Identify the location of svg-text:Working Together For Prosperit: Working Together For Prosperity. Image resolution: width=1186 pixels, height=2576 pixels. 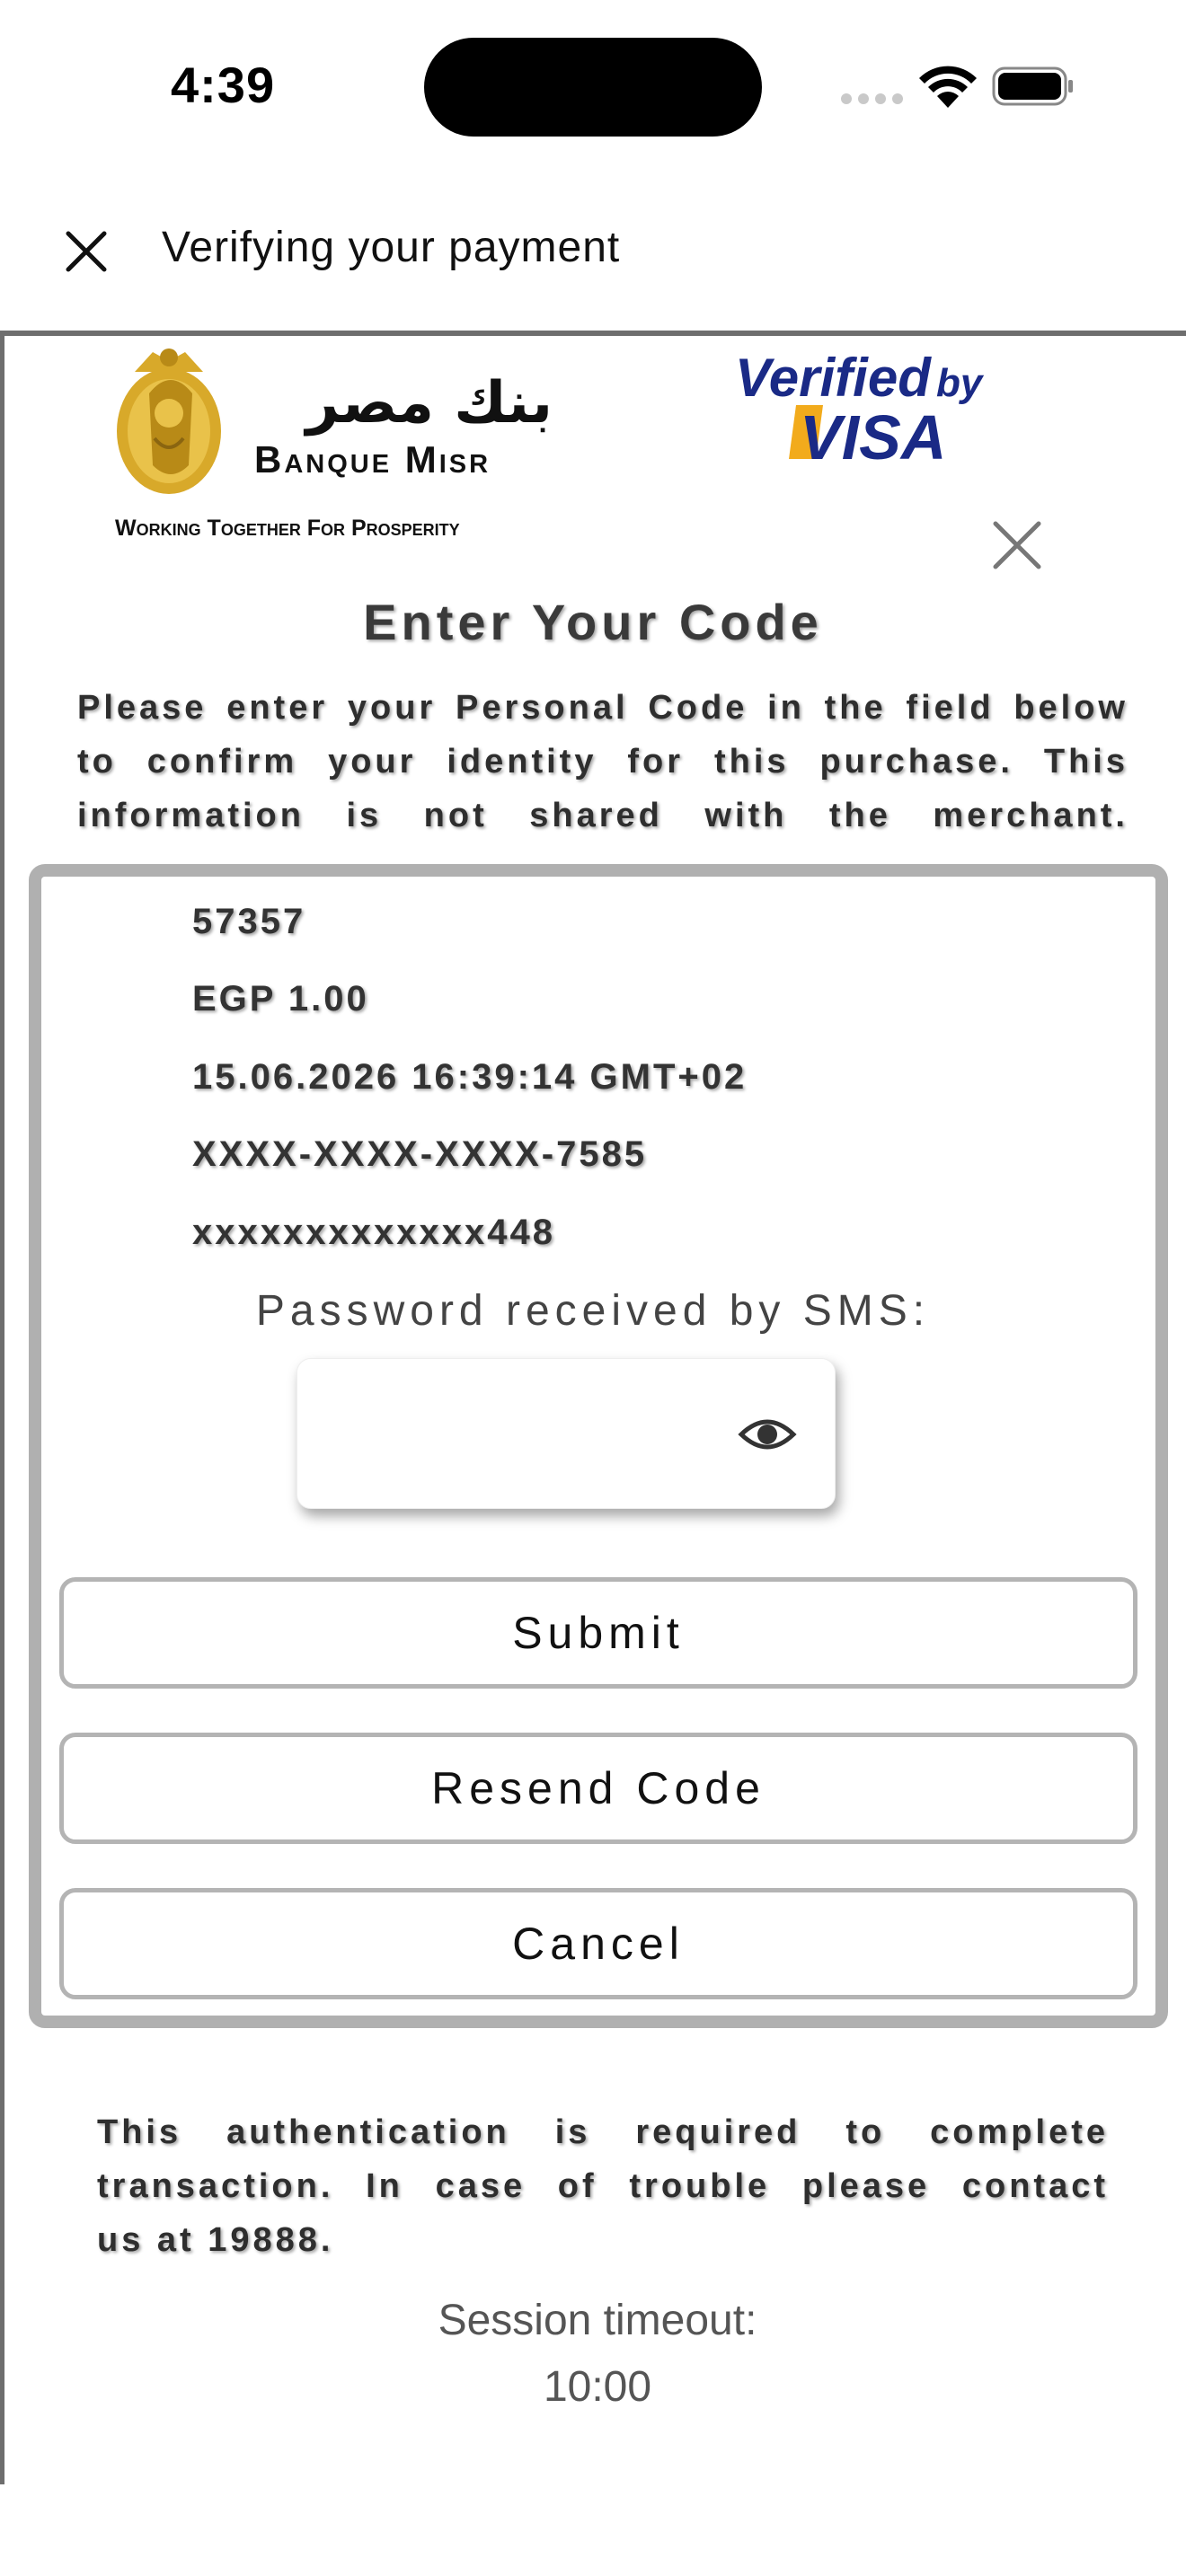
(287, 528).